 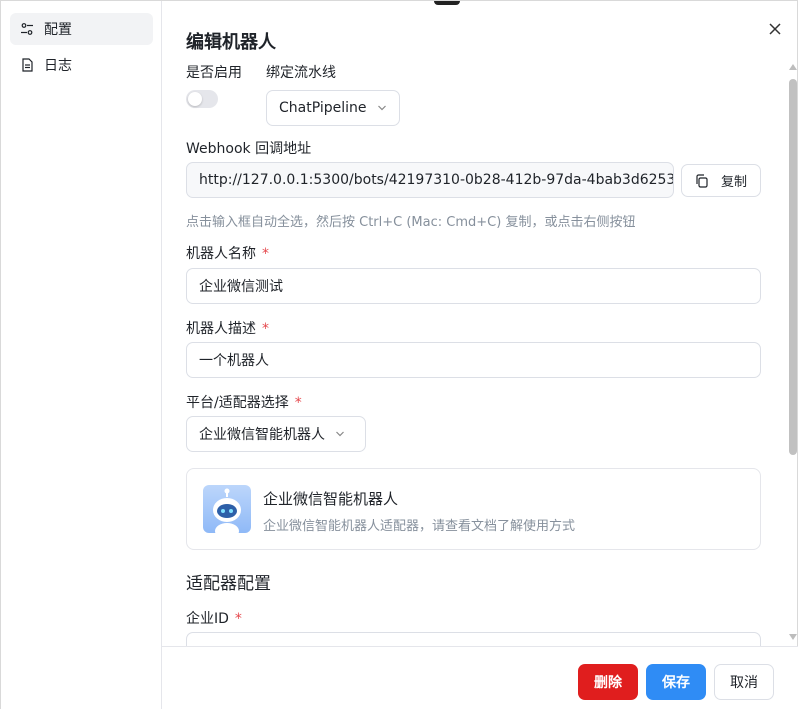 What do you see at coordinates (793, 637) in the screenshot?
I see `scroll-down-arrow` at bounding box center [793, 637].